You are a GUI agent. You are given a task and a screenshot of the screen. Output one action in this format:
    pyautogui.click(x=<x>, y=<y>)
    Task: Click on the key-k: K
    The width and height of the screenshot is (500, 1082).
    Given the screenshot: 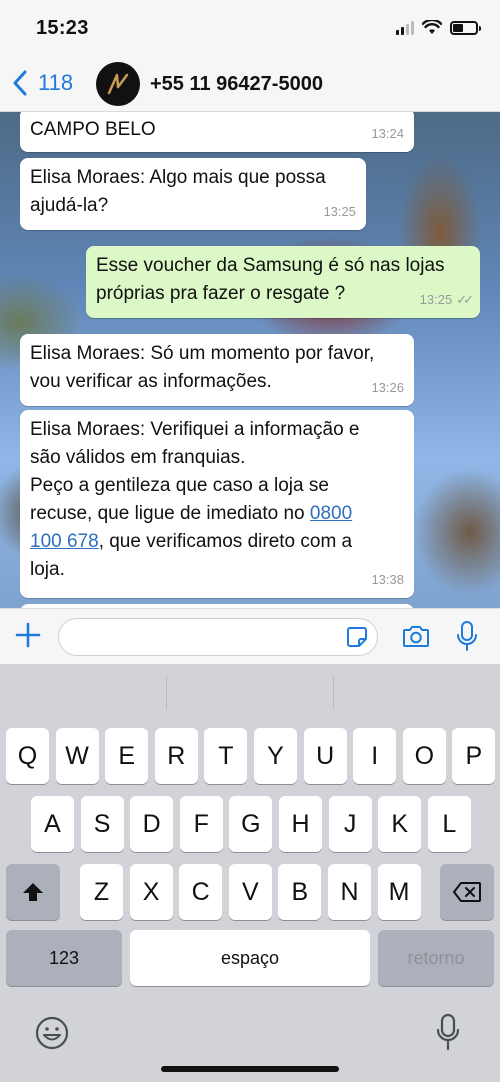 What is the action you would take?
    pyautogui.click(x=400, y=824)
    